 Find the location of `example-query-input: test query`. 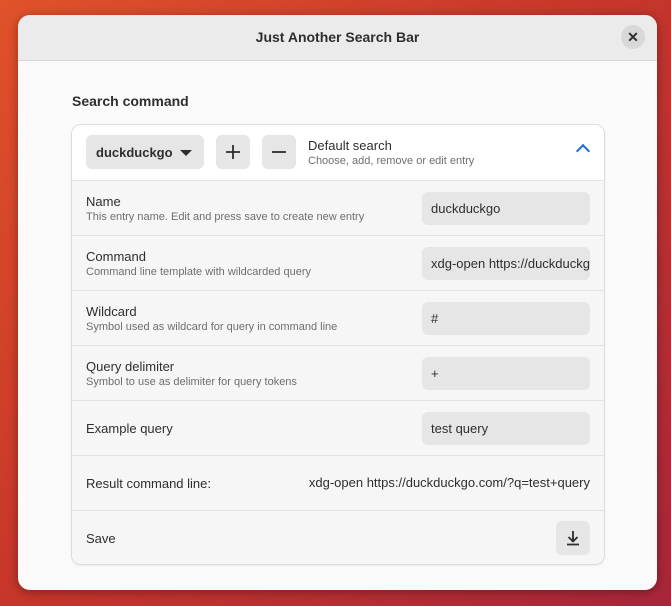

example-query-input: test query is located at coordinates (506, 428).